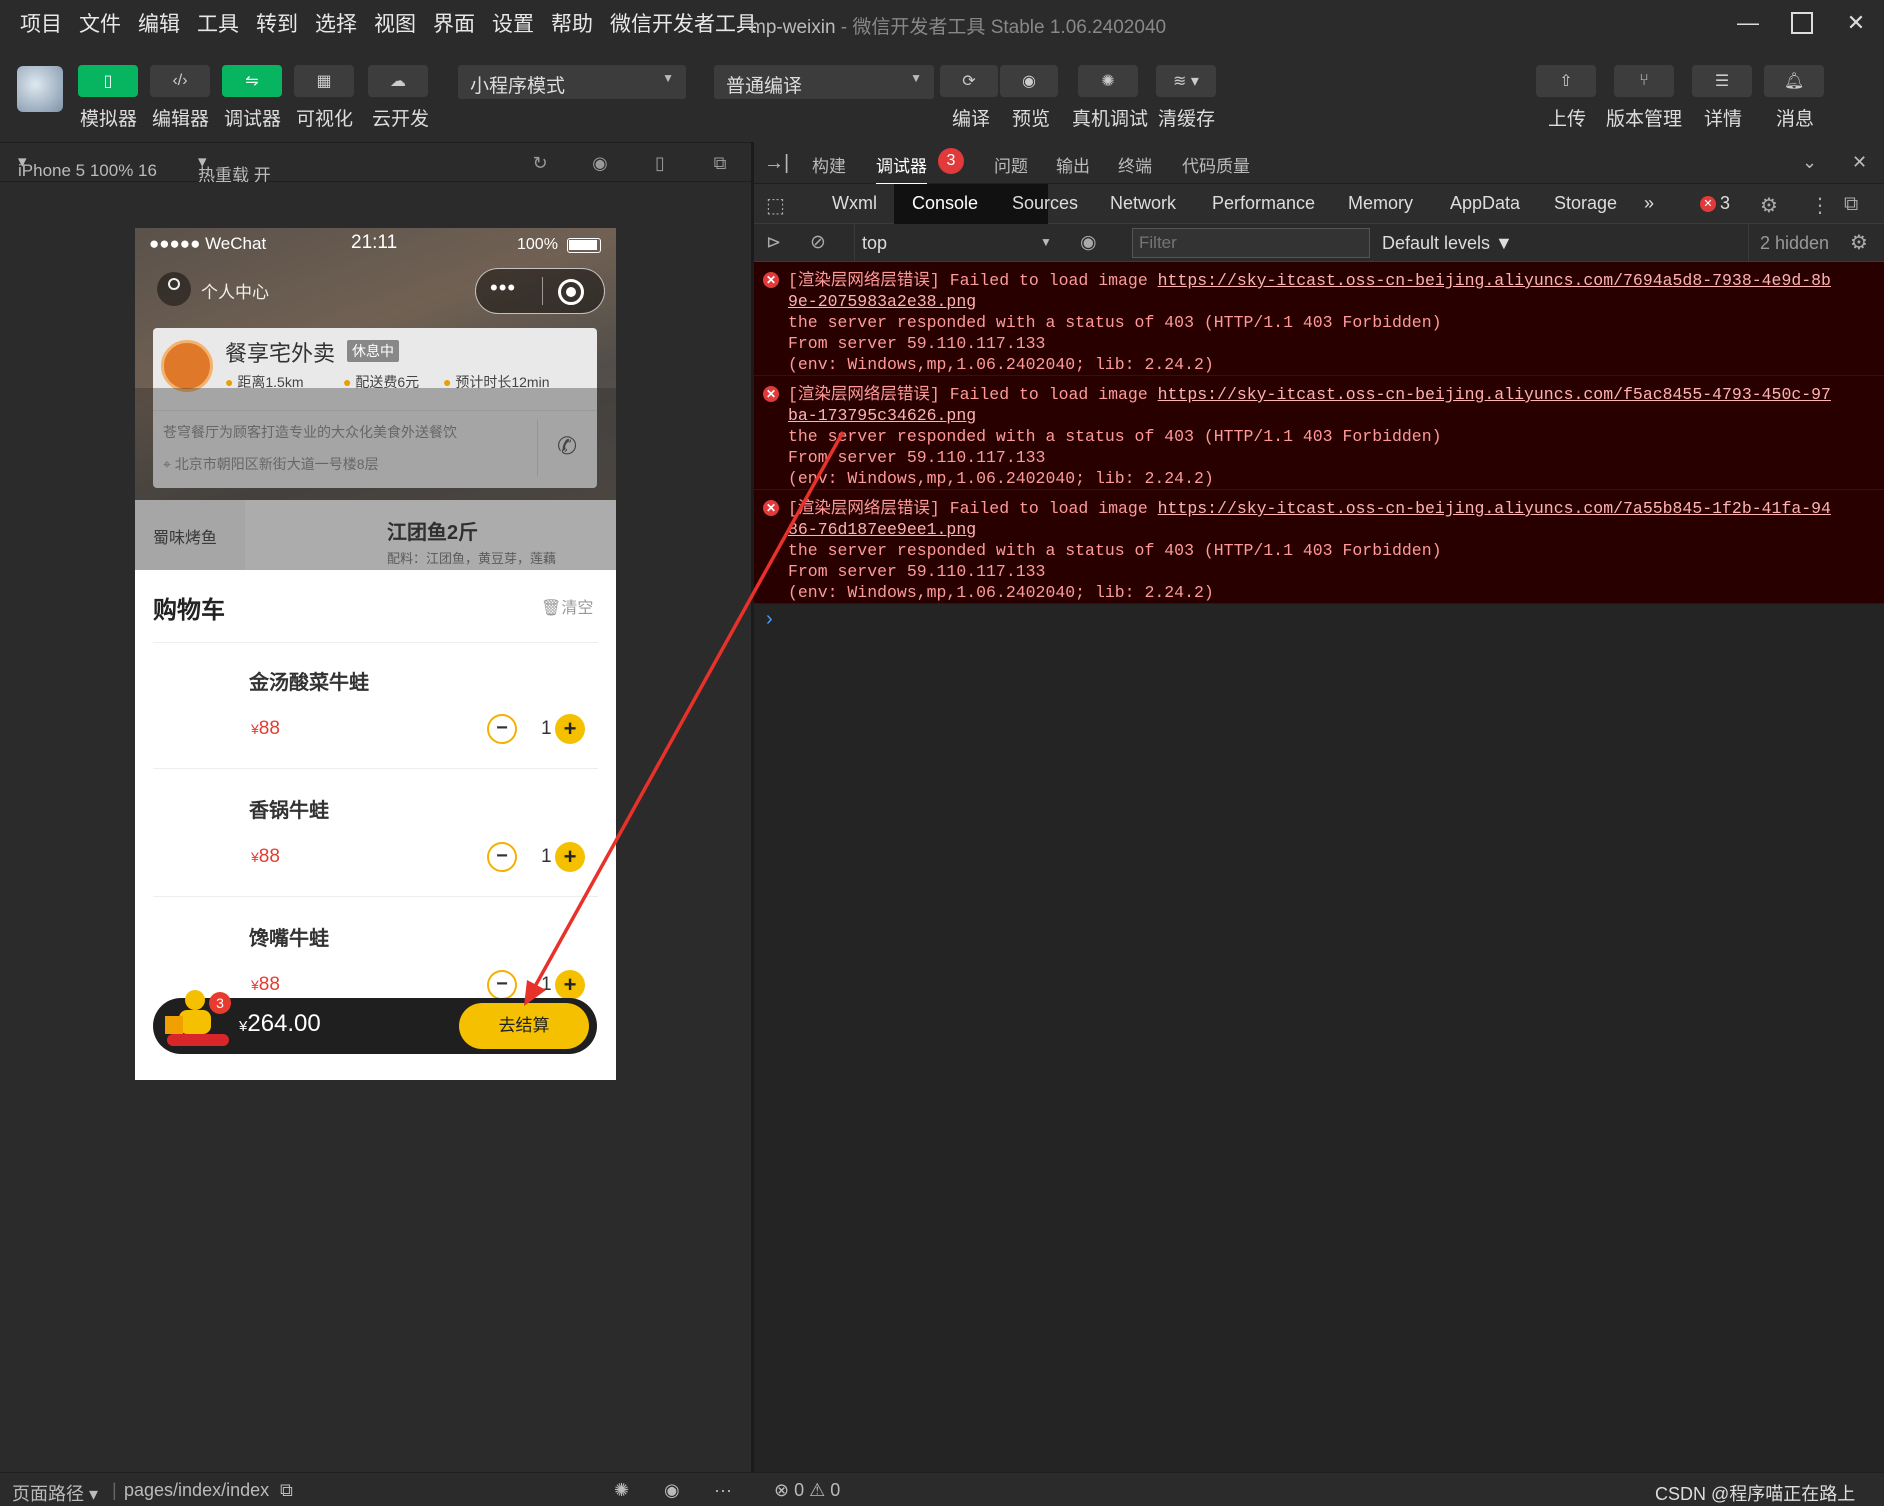  What do you see at coordinates (286, 1490) in the screenshot?
I see `copy-icon: ⧉` at bounding box center [286, 1490].